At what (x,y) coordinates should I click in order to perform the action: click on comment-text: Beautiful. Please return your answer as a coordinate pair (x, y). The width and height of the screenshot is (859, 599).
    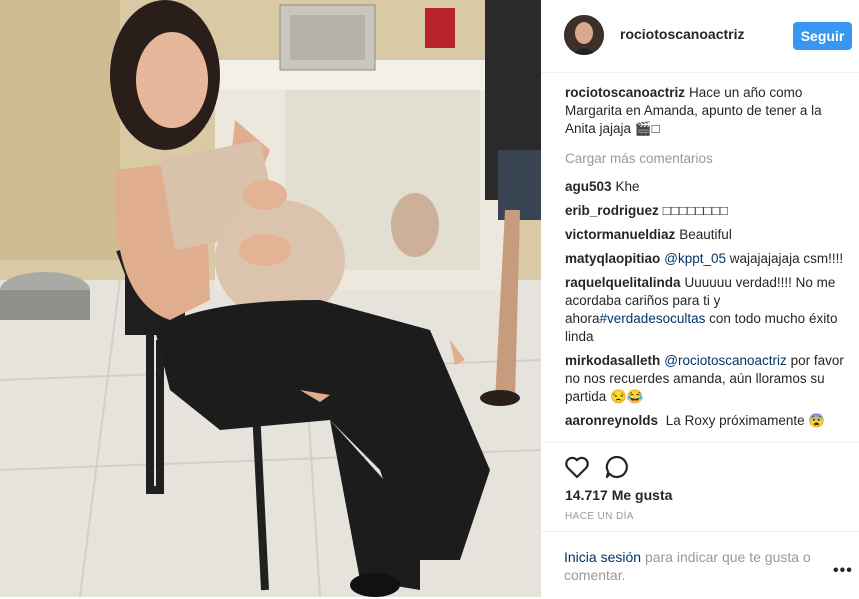
    Looking at the image, I should click on (705, 234).